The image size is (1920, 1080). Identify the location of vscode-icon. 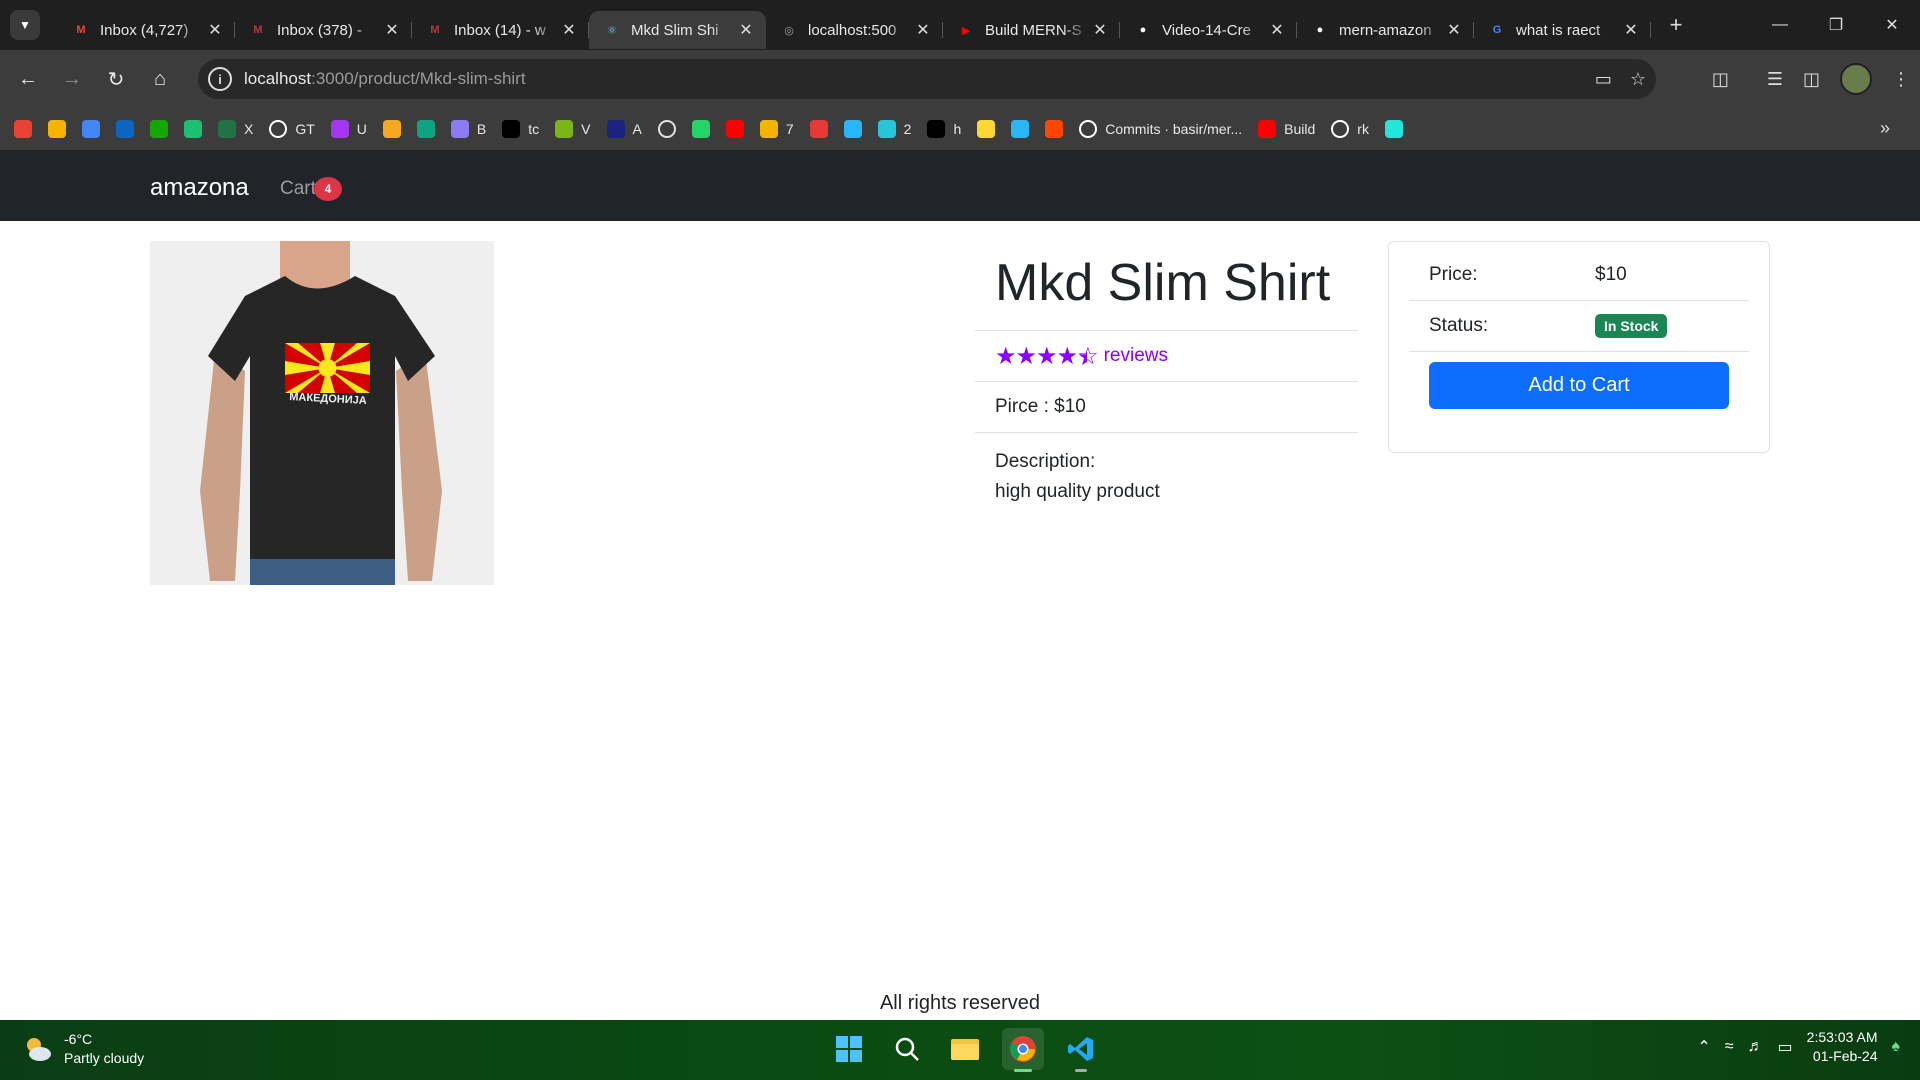
(1081, 1050).